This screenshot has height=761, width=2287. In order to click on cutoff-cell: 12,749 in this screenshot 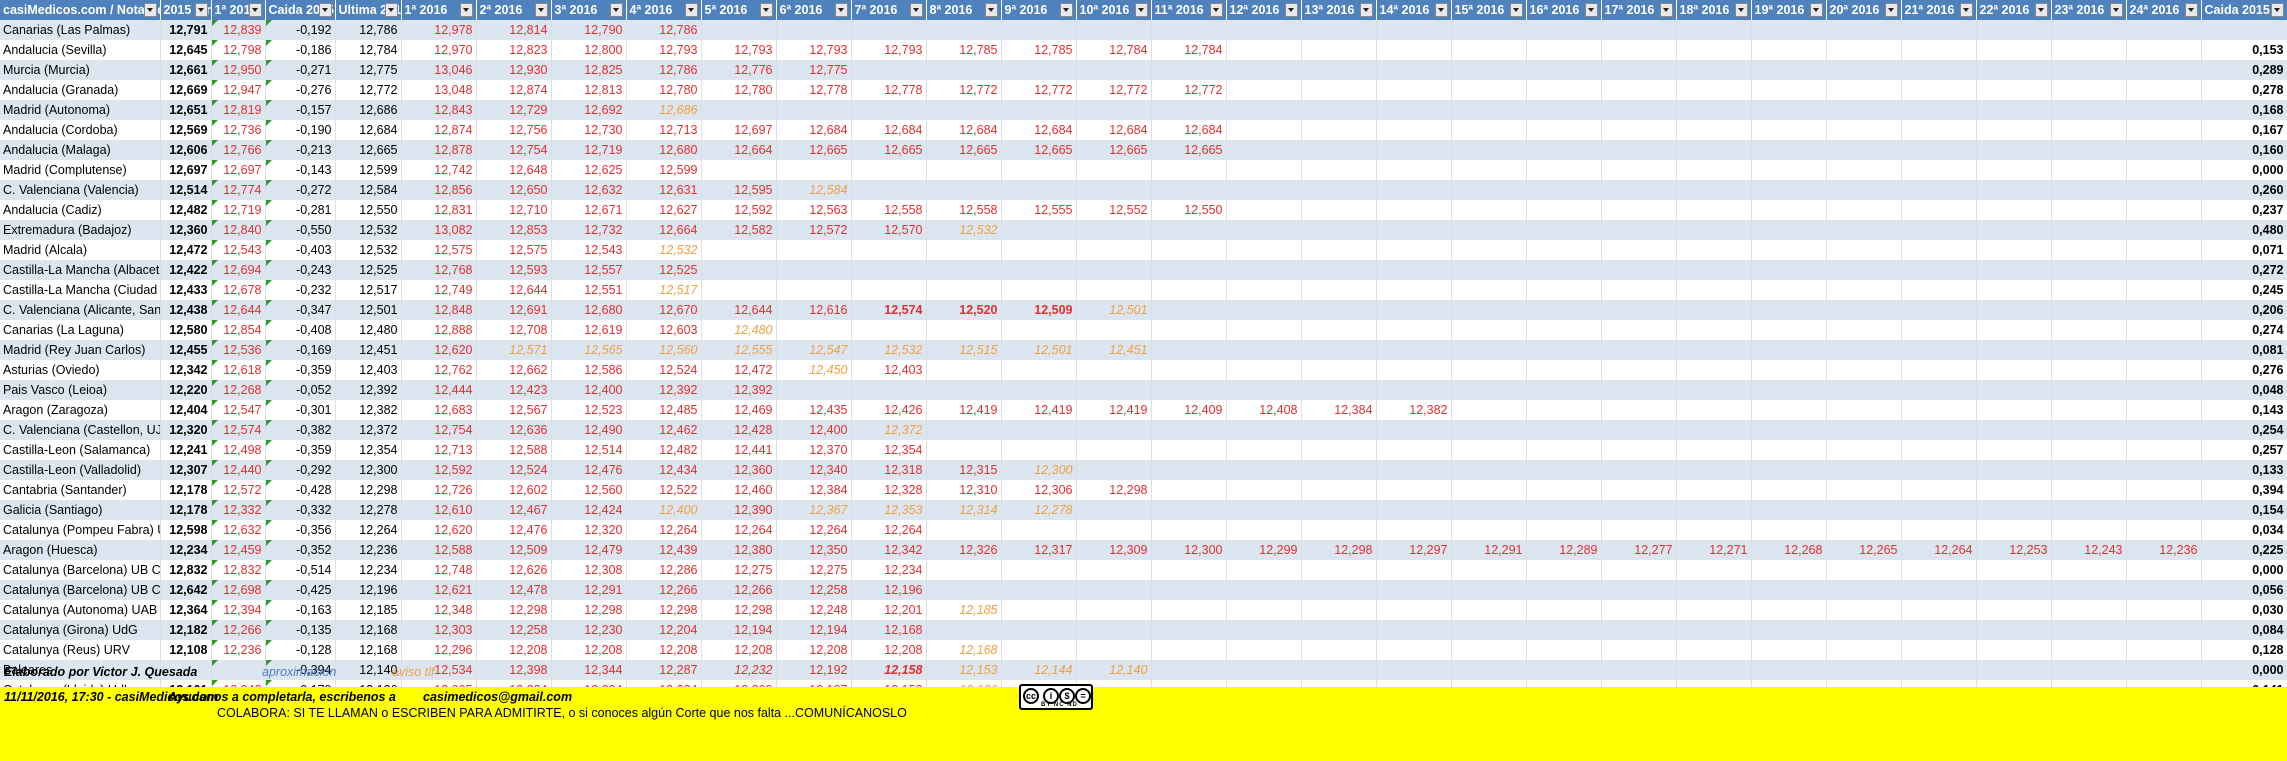, I will do `click(439, 290)`.